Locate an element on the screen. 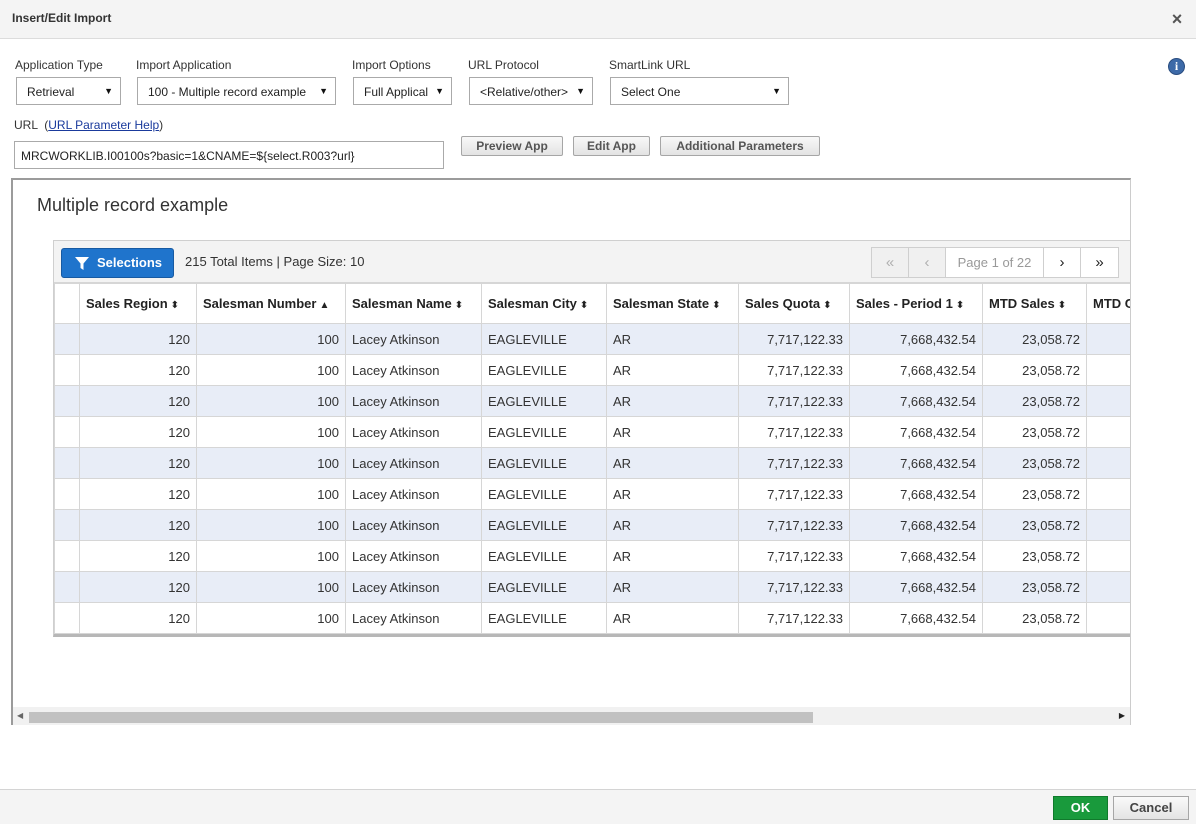 The image size is (1196, 824). selections-button: Selections is located at coordinates (117, 263).